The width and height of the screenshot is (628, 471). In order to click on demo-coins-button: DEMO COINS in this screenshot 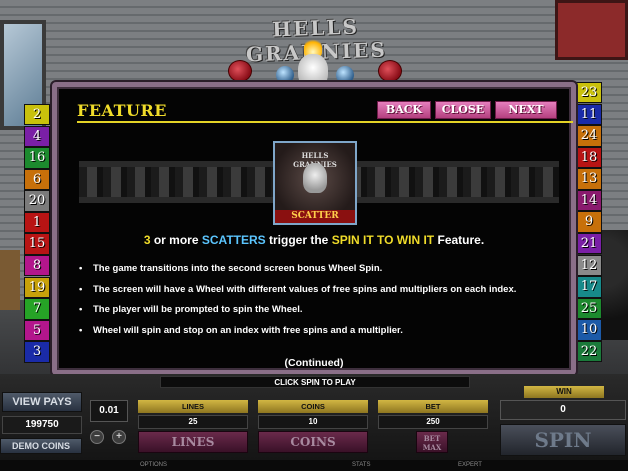, I will do `click(41, 446)`.